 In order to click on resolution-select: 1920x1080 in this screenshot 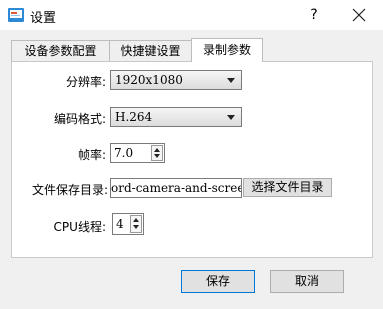, I will do `click(176, 80)`.